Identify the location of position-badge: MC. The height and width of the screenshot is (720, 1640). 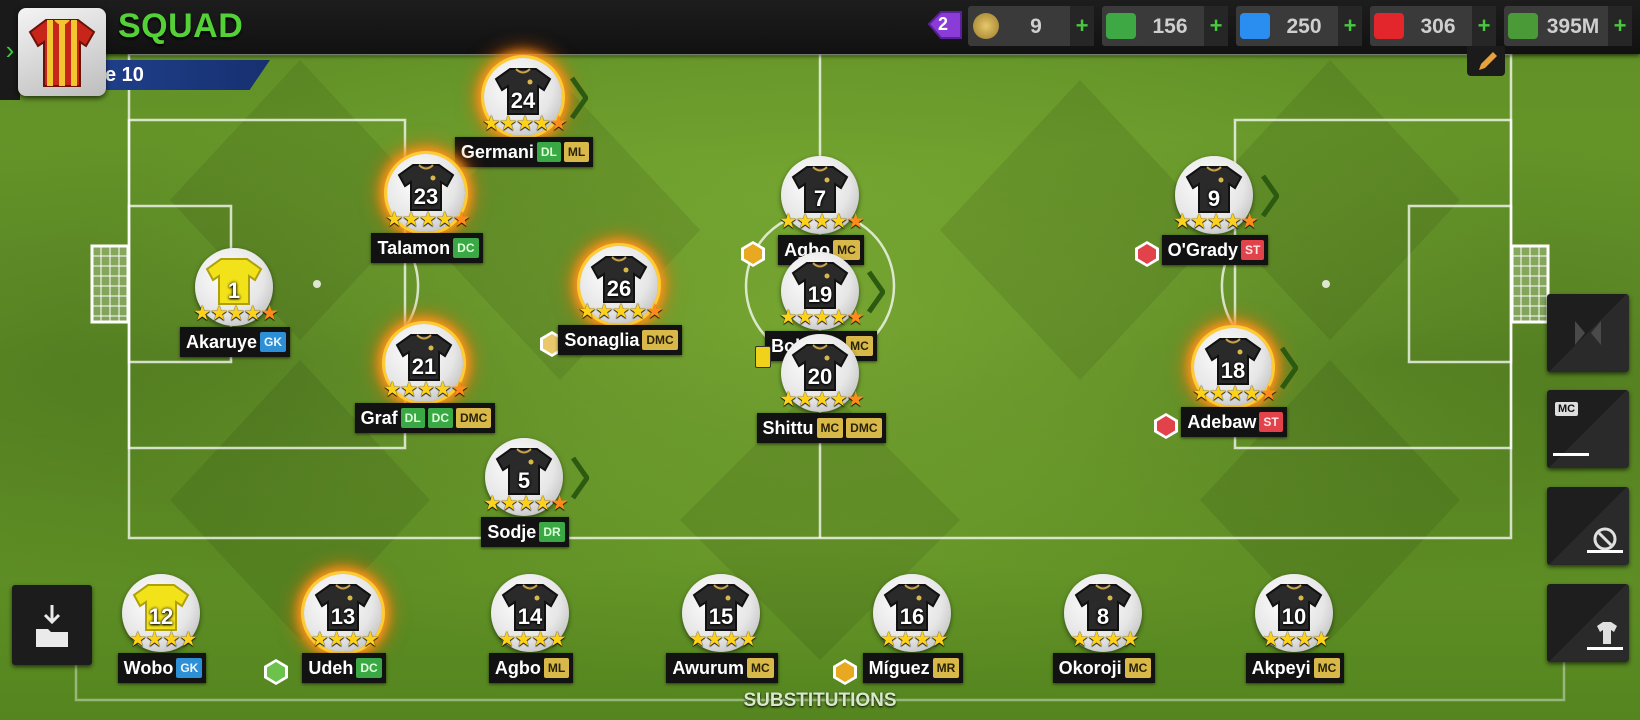
(1138, 668).